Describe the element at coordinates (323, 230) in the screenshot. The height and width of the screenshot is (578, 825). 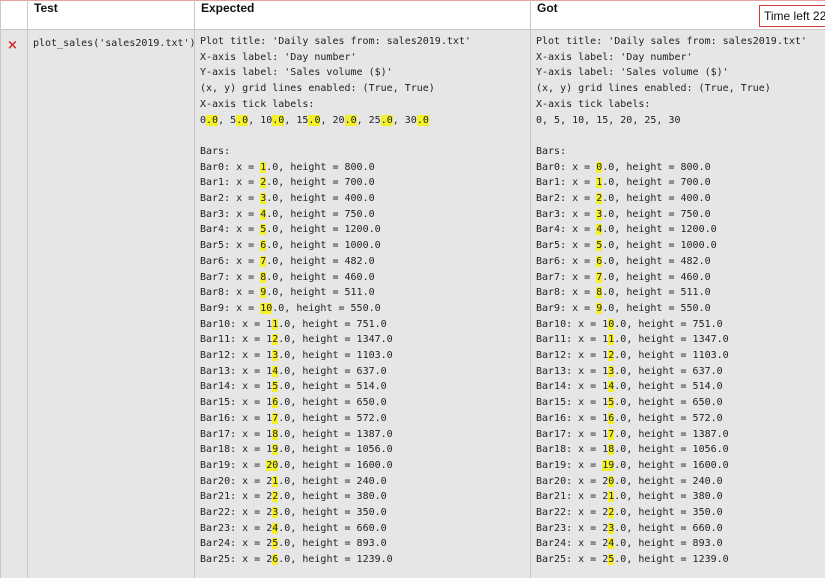
I see `output-text: .0, height = 1200.0` at that location.